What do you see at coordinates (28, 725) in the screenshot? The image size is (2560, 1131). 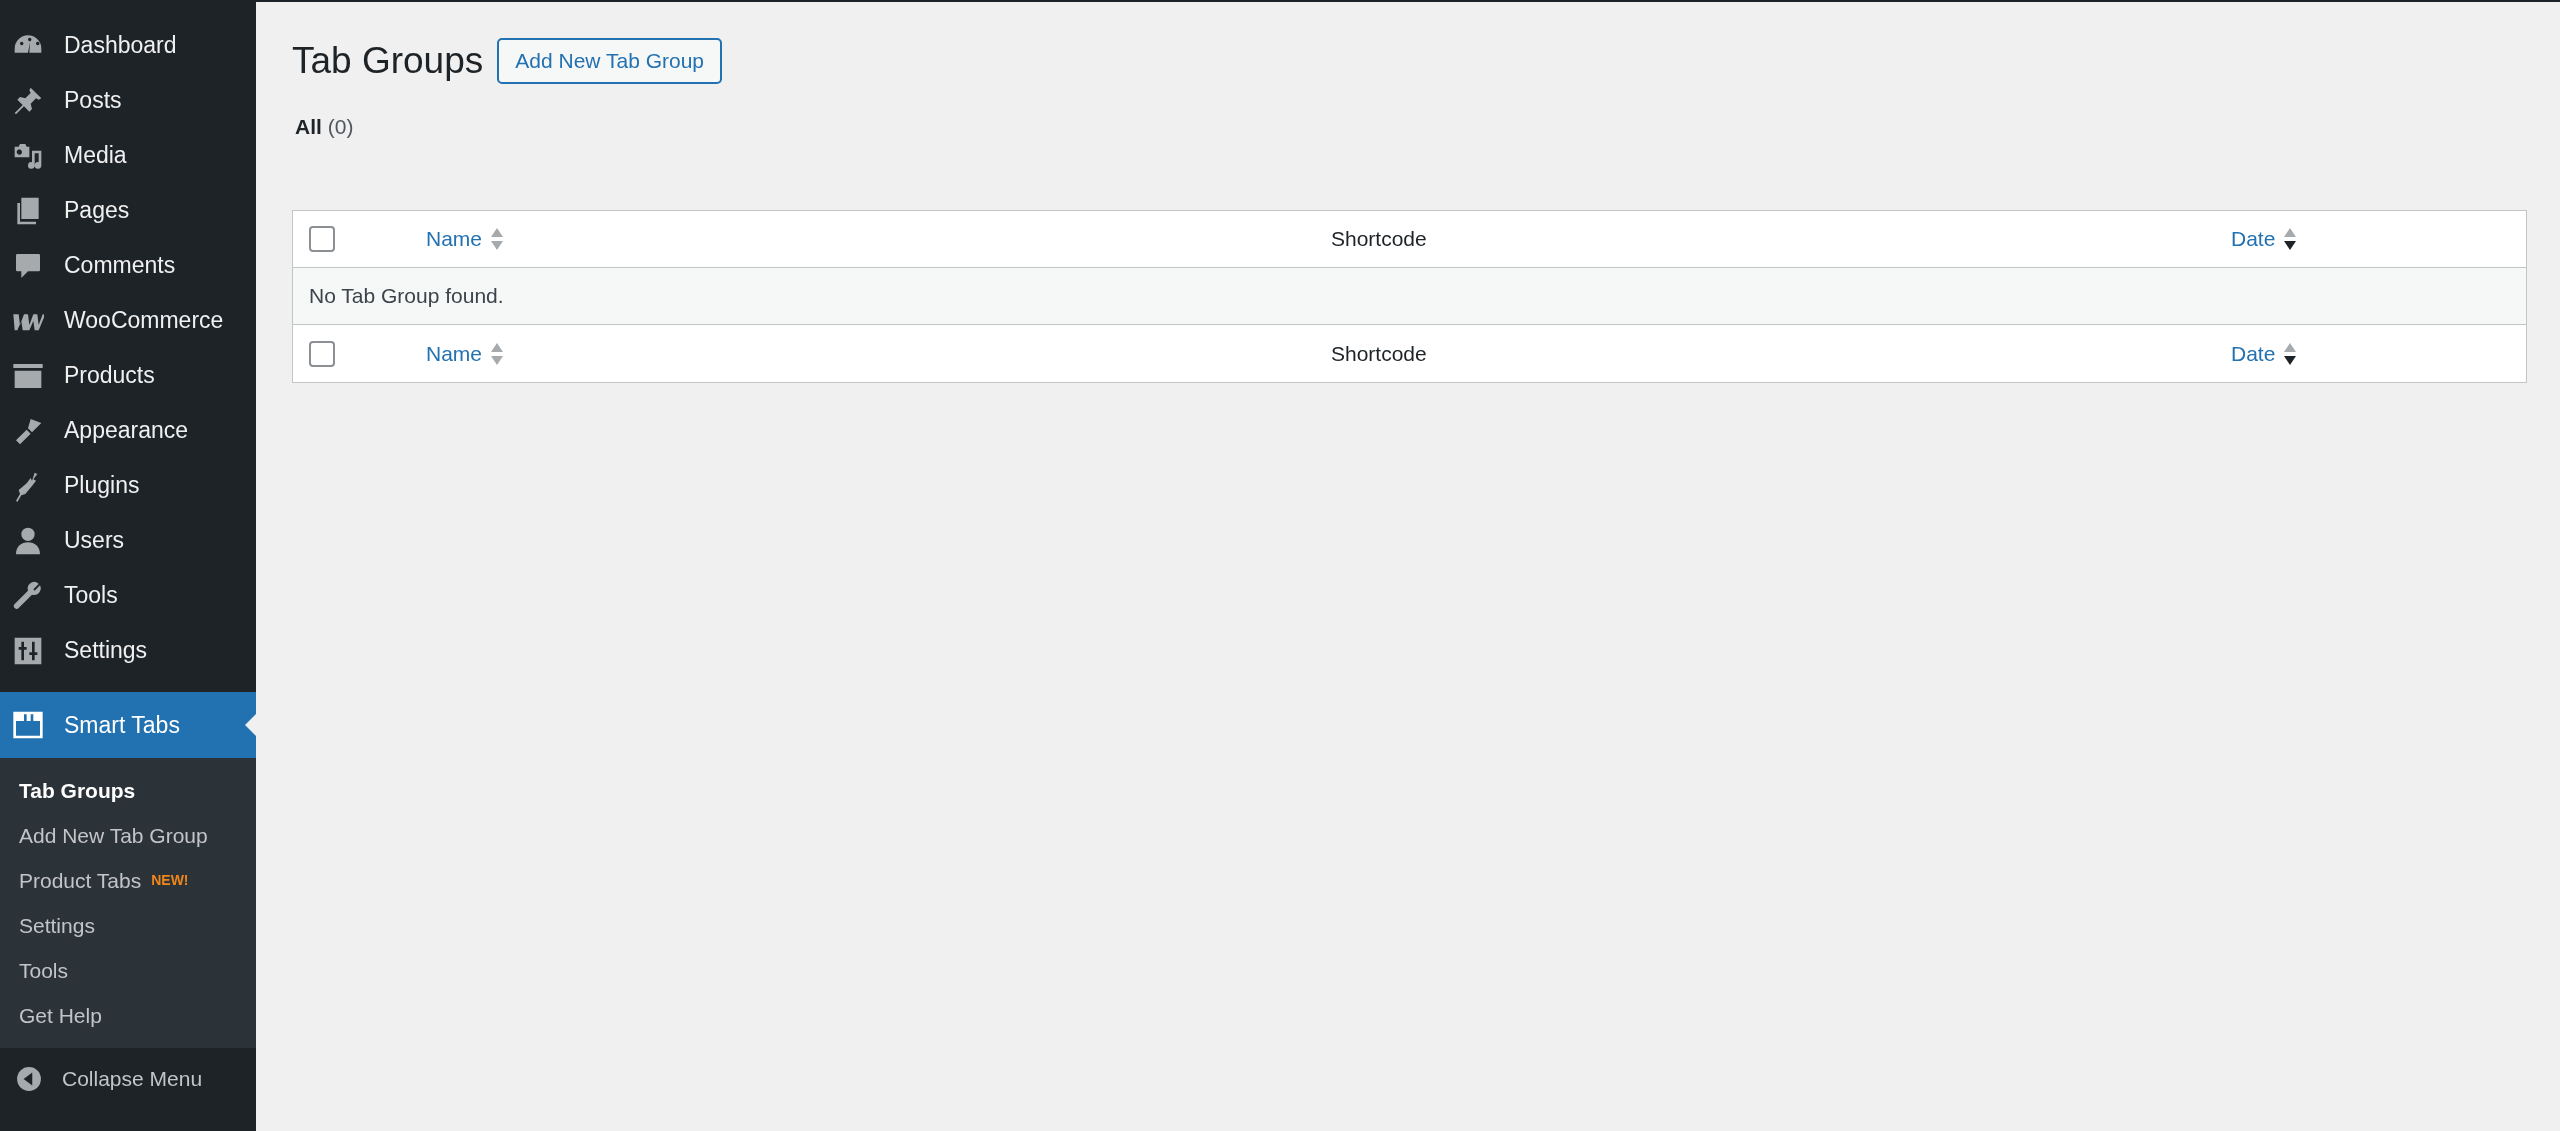 I see `window-icon` at bounding box center [28, 725].